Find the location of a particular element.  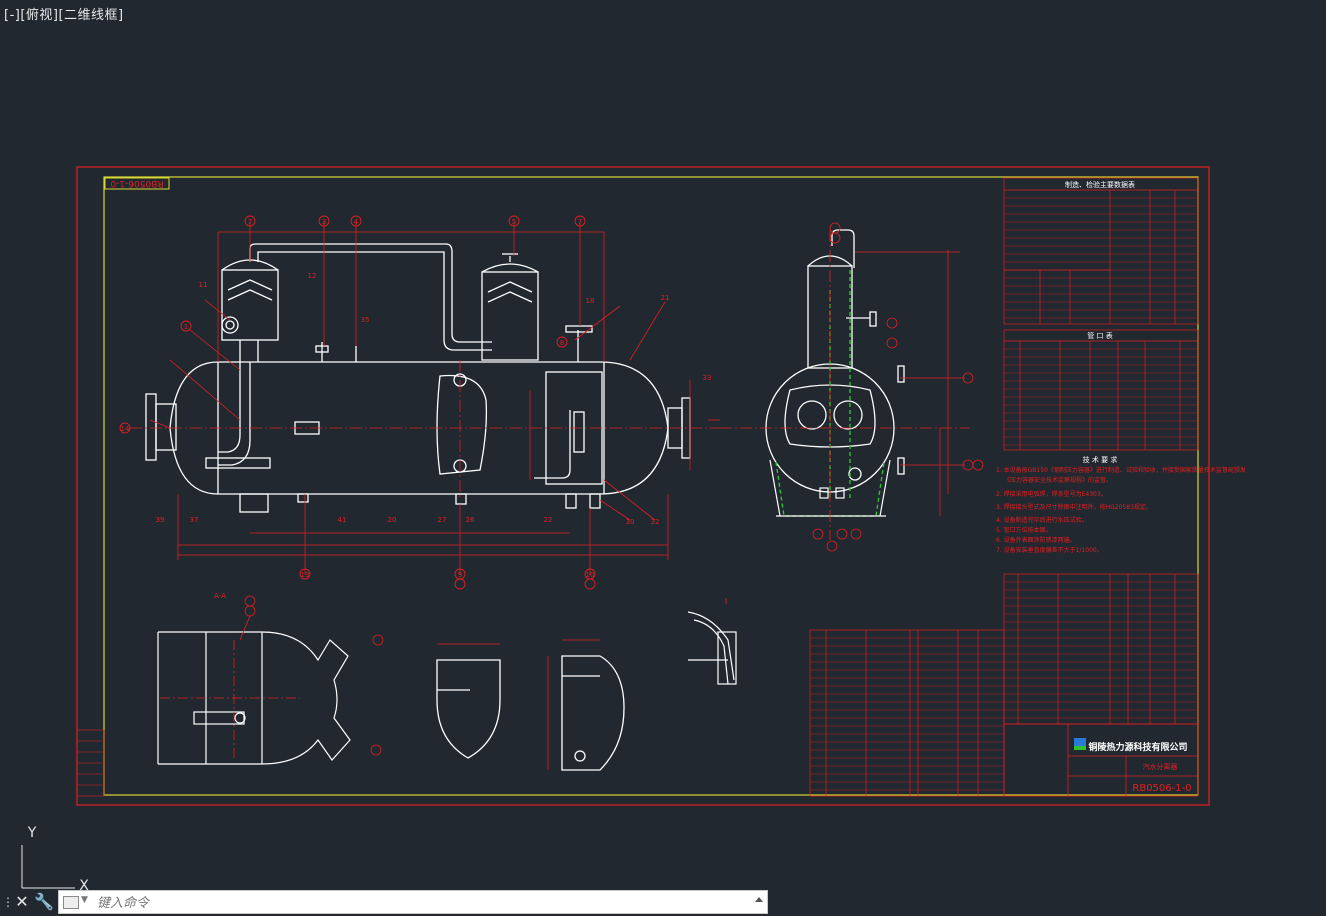

tech-req-line: 3. 焊接接头型式及尺寸除图中注明外，按HG20583规定。 is located at coordinates (1074, 507).